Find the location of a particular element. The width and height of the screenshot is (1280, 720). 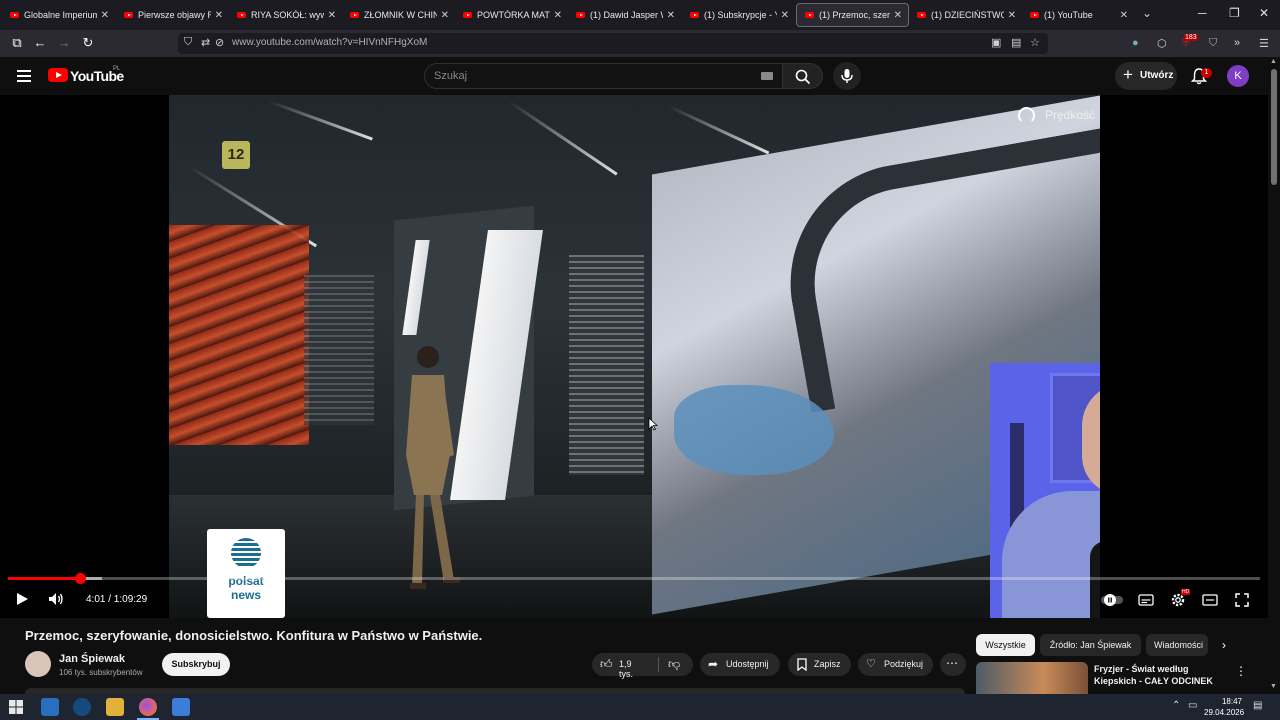

tray-overflow-icon: ⌃ is located at coordinates (1176, 705).